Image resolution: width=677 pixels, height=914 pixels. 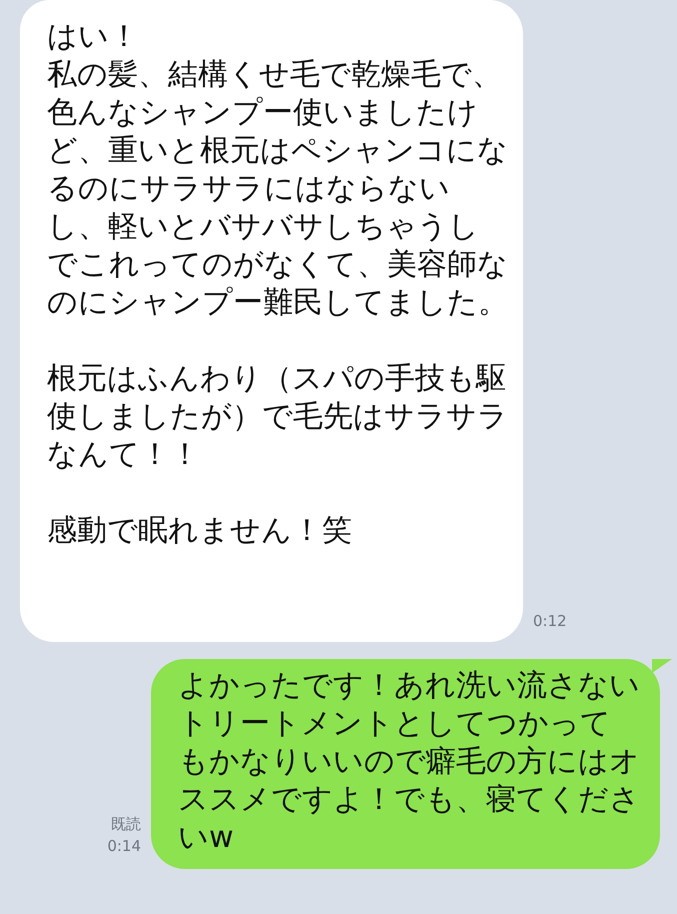 What do you see at coordinates (124, 846) in the screenshot?
I see `message-time: 0:14` at bounding box center [124, 846].